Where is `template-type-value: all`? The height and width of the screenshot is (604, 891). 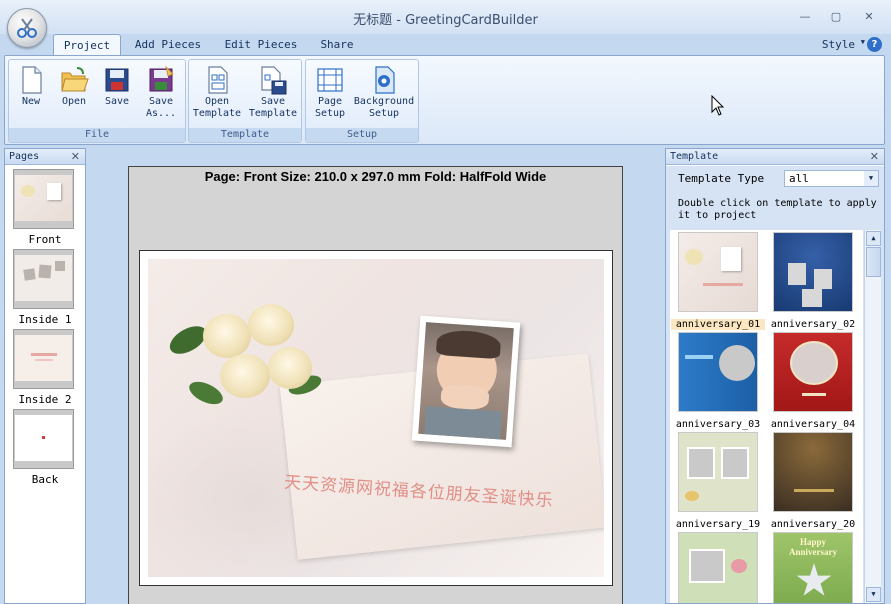 template-type-value: all is located at coordinates (799, 178).